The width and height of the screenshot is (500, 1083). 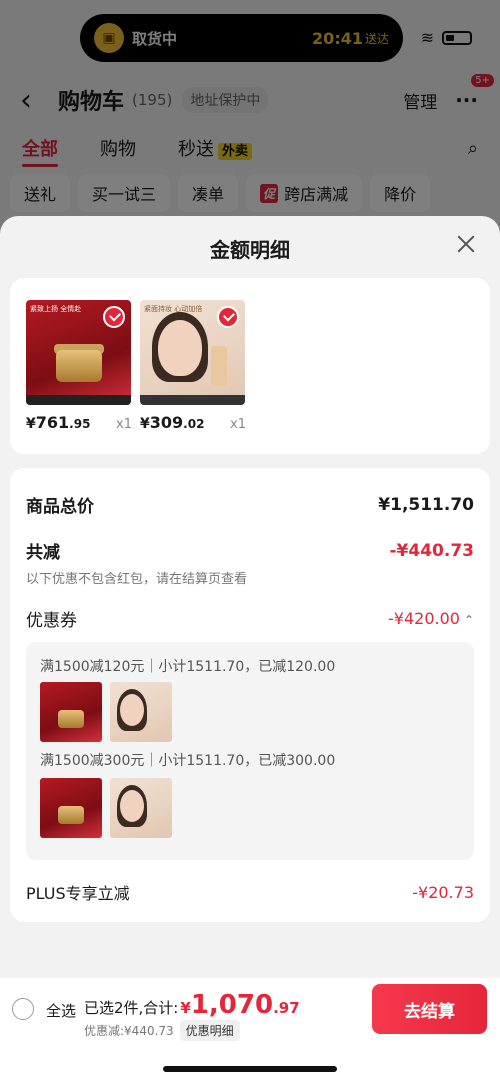 I want to click on product-price: ¥ 309 .02 x1, so click(x=195, y=422).